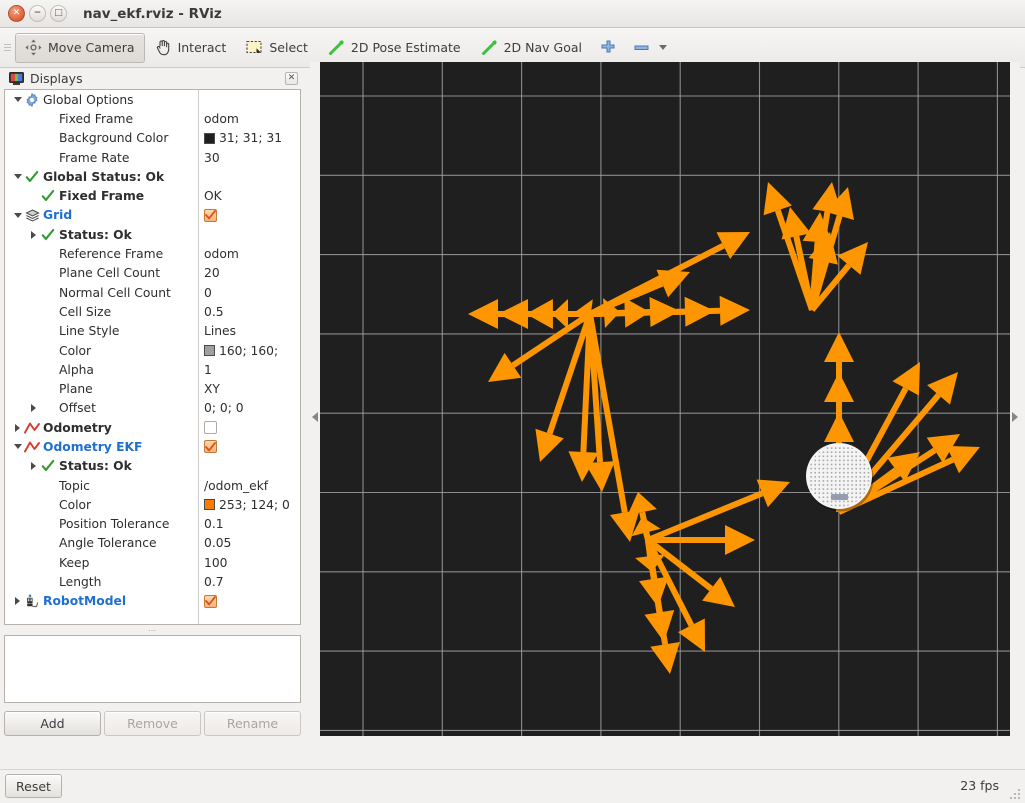 Image resolution: width=1025 pixels, height=803 pixels. I want to click on left-splitter-handle, so click(315, 417).